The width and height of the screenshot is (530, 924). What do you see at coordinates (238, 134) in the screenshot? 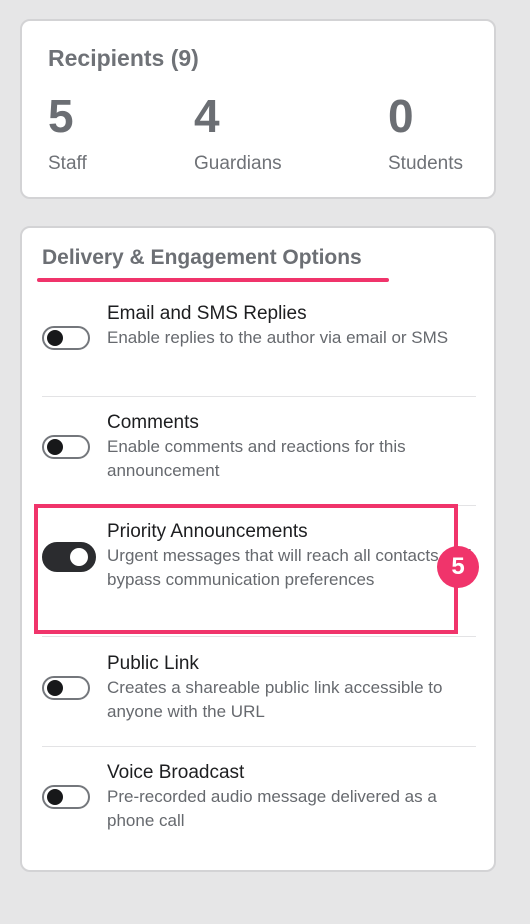
I see `stat-guardians: 4 Guardians` at bounding box center [238, 134].